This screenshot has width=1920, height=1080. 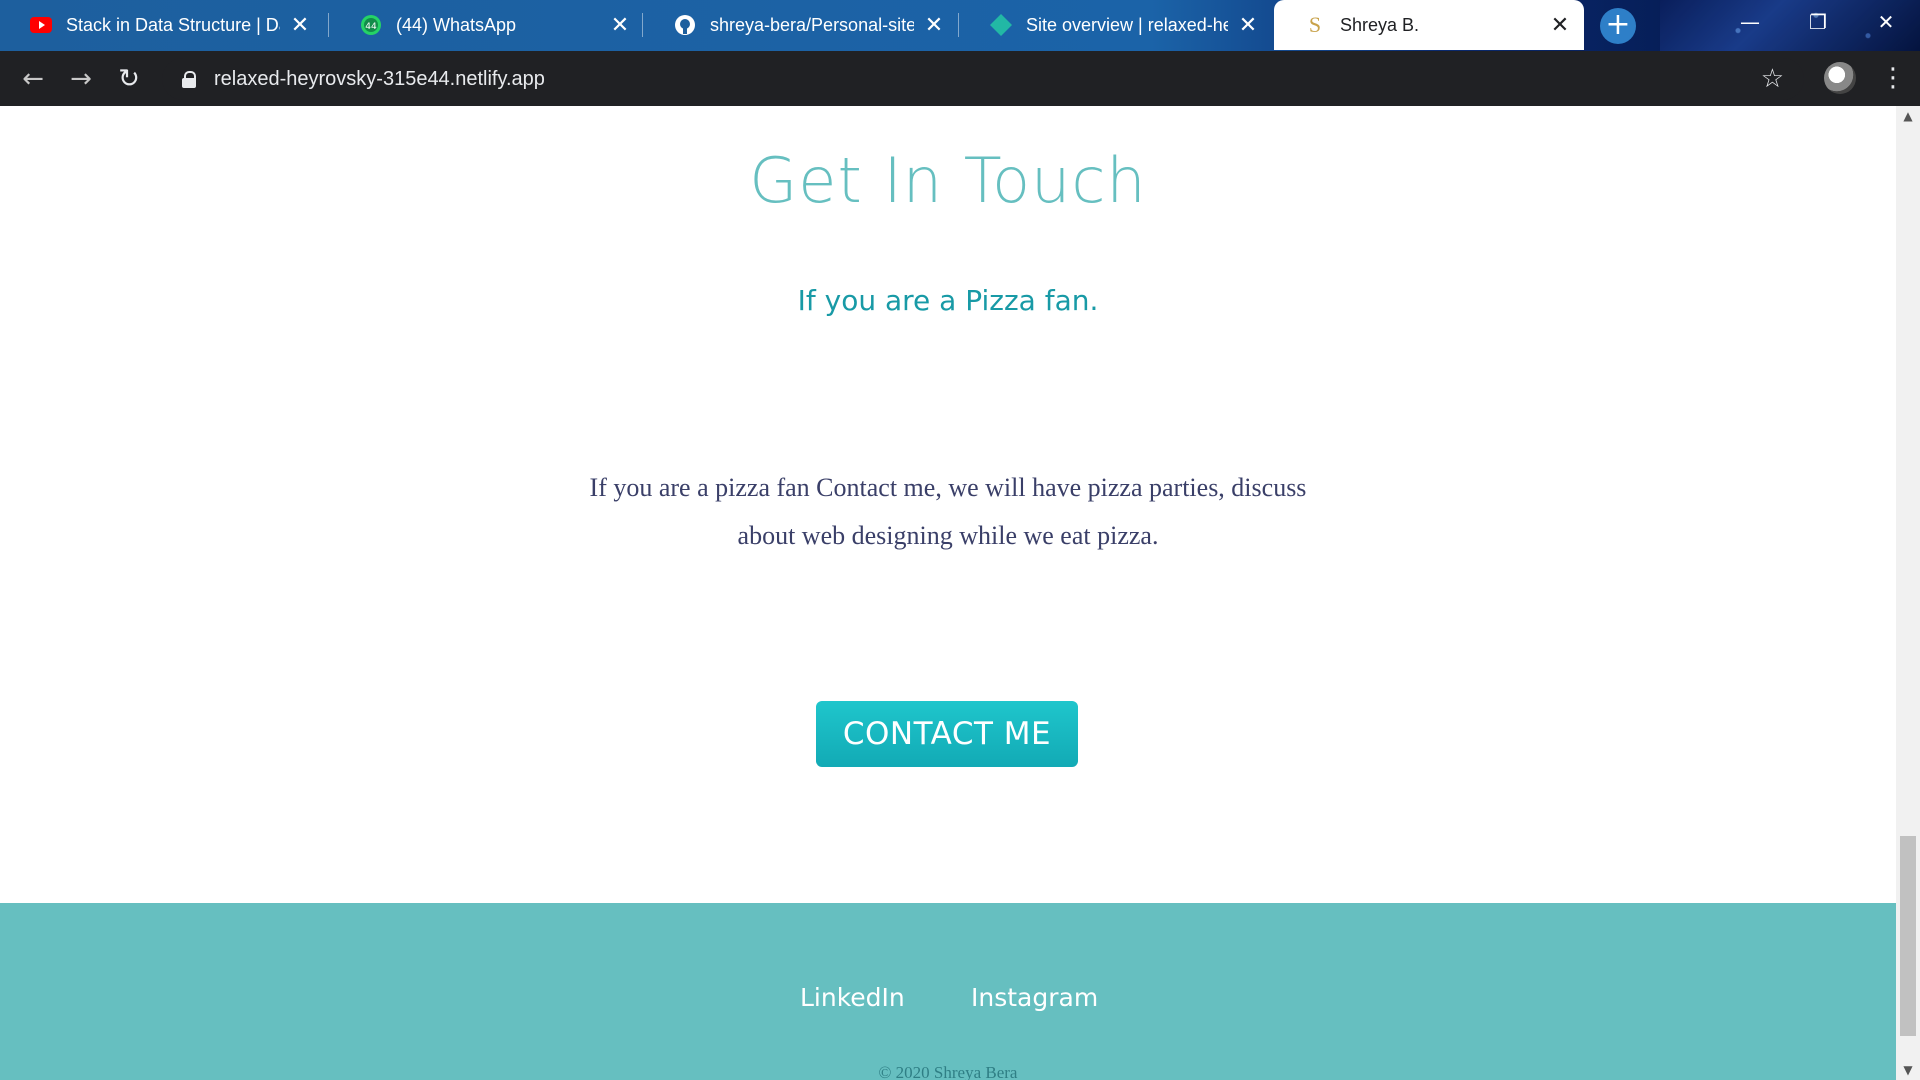 I want to click on tab-github: shreya-bera/Personal-site ✕, so click(x=801, y=25).